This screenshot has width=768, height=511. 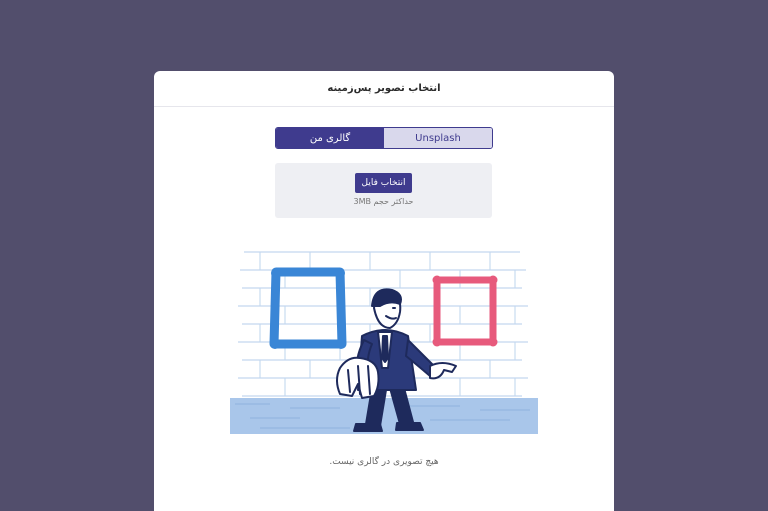 What do you see at coordinates (438, 138) in the screenshot?
I see `tab-unsplash: Unsplash` at bounding box center [438, 138].